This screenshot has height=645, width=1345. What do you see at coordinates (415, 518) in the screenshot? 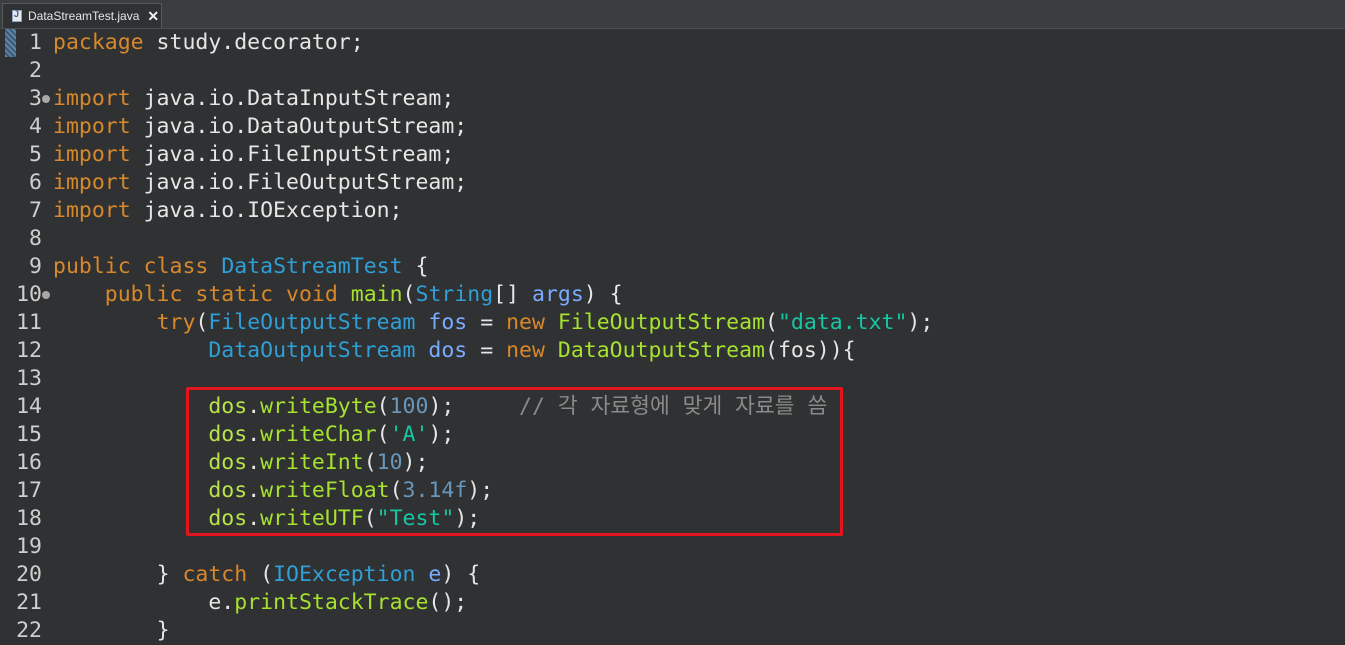
I see `code-token: "Test"` at bounding box center [415, 518].